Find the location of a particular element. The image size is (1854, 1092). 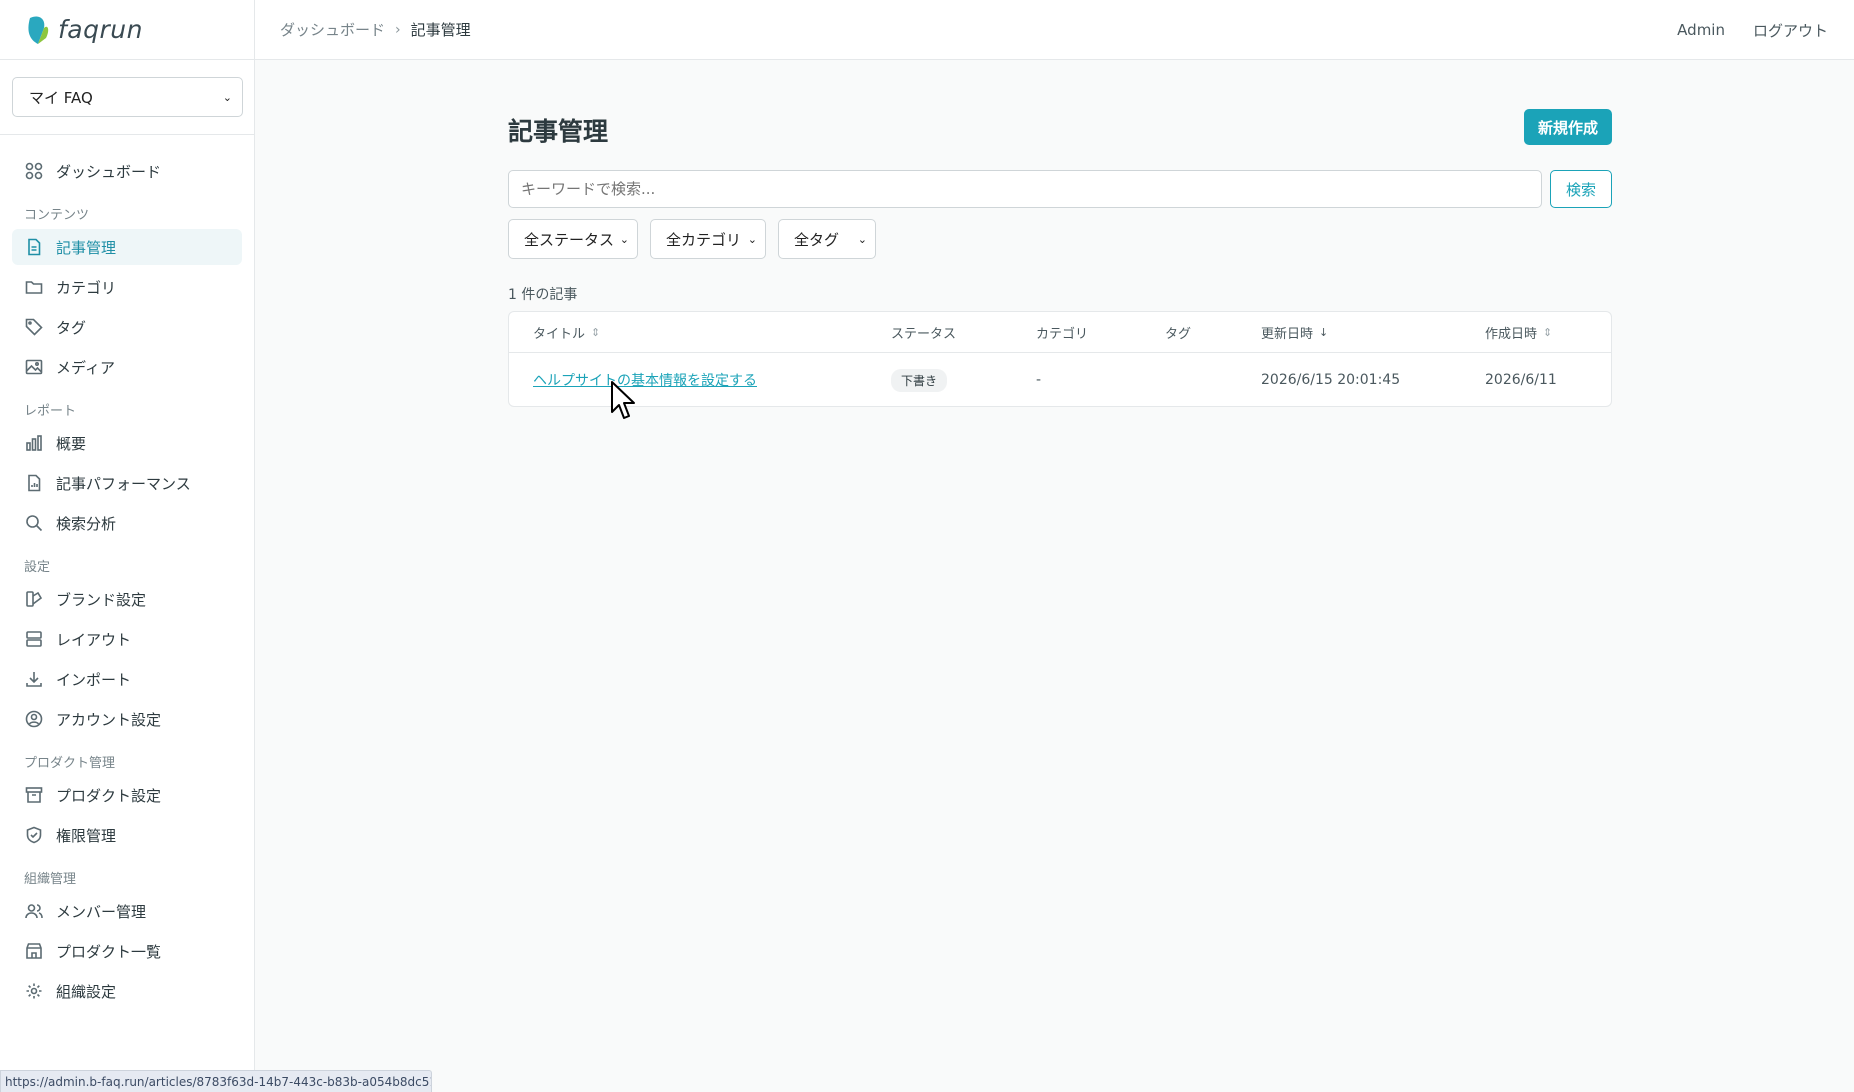

search-input is located at coordinates (1025, 189).